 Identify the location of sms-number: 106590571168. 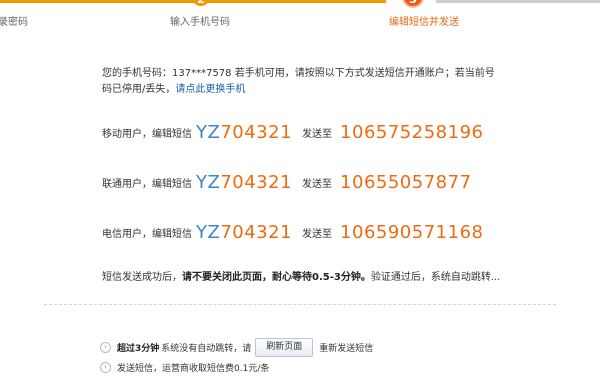
(412, 232).